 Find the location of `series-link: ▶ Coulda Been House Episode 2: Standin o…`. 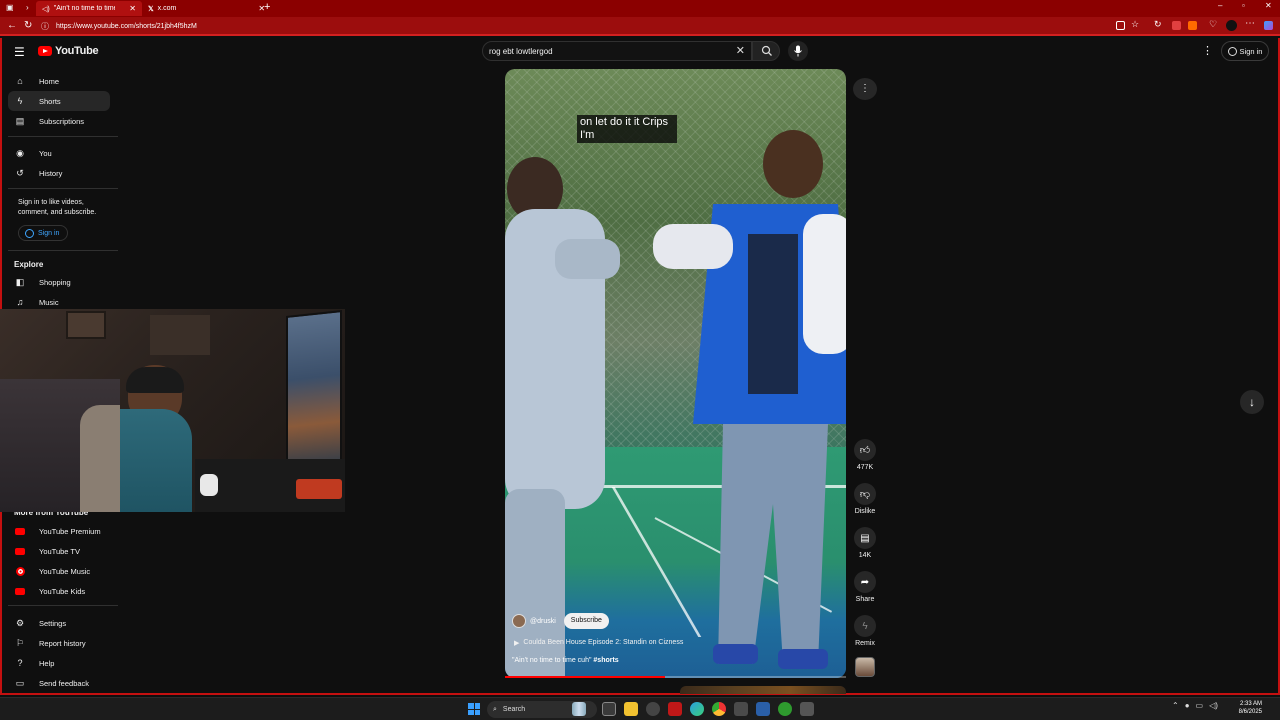

series-link: ▶ Coulda Been House Episode 2: Standin o… is located at coordinates (598, 643).